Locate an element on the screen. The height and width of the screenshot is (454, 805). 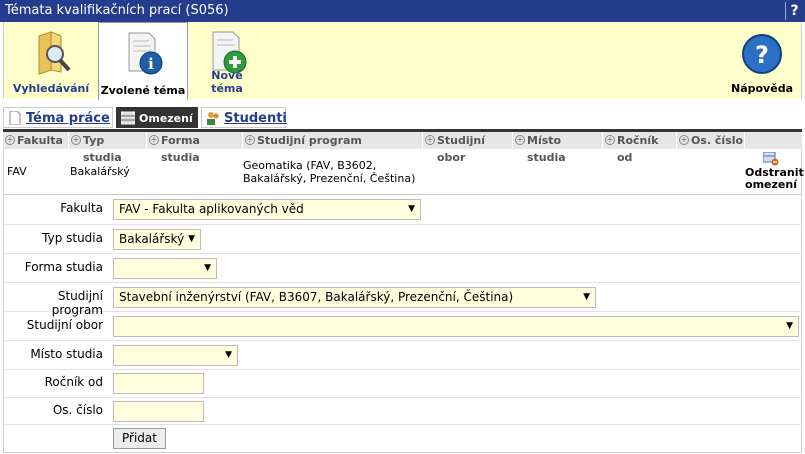
remove-restriction-button: Odstranit omezení is located at coordinates (774, 171).